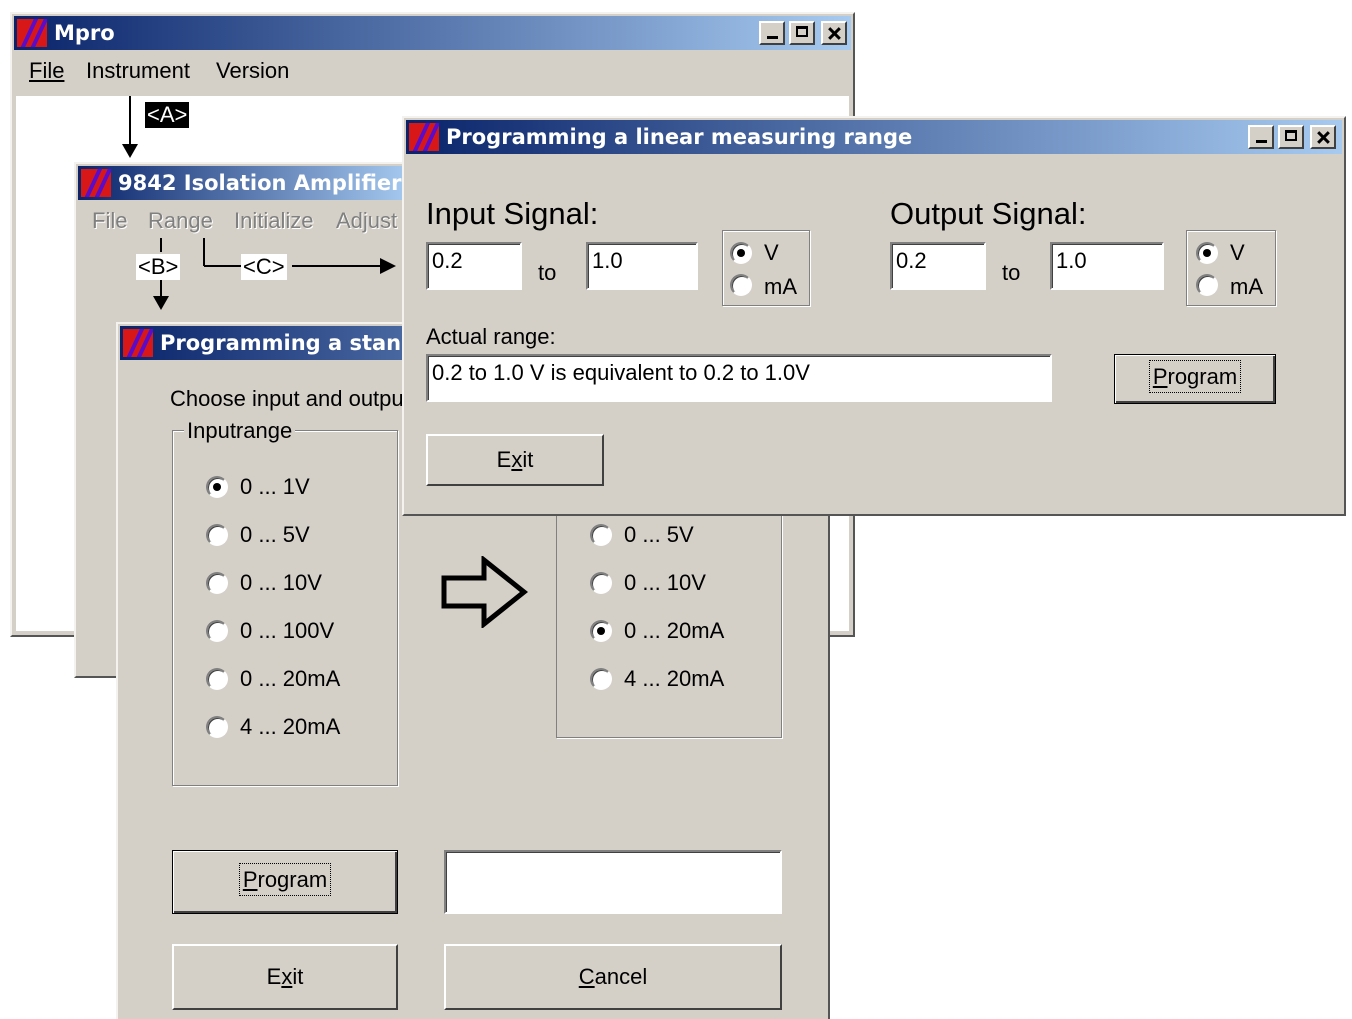 The width and height of the screenshot is (1352, 1019). I want to click on output-range-option-label: 0 ... 20mA, so click(674, 630).